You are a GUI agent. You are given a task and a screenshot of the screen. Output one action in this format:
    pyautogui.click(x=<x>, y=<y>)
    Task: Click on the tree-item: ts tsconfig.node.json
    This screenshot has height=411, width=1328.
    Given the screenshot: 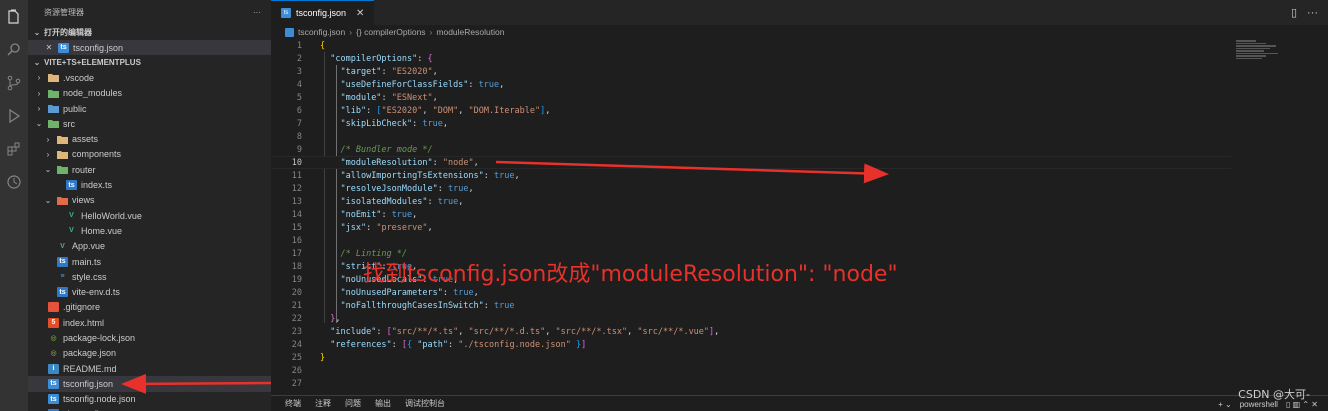 What is the action you would take?
    pyautogui.click(x=149, y=399)
    